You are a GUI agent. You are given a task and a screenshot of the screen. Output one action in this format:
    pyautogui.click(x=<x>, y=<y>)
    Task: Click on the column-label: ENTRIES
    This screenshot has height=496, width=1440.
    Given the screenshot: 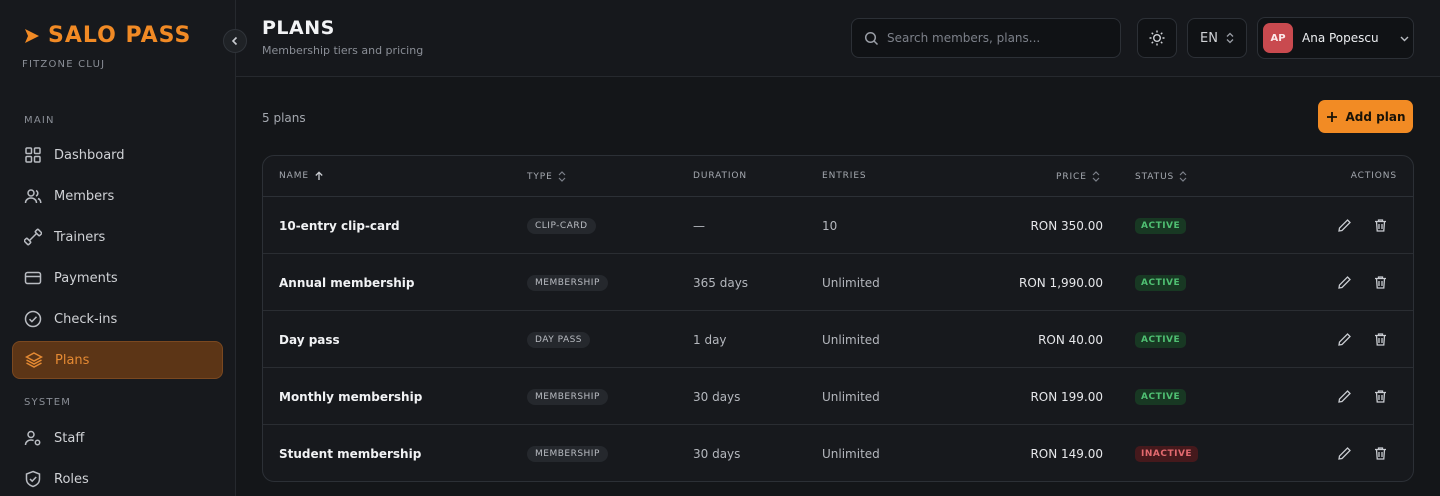 What is the action you would take?
    pyautogui.click(x=844, y=176)
    